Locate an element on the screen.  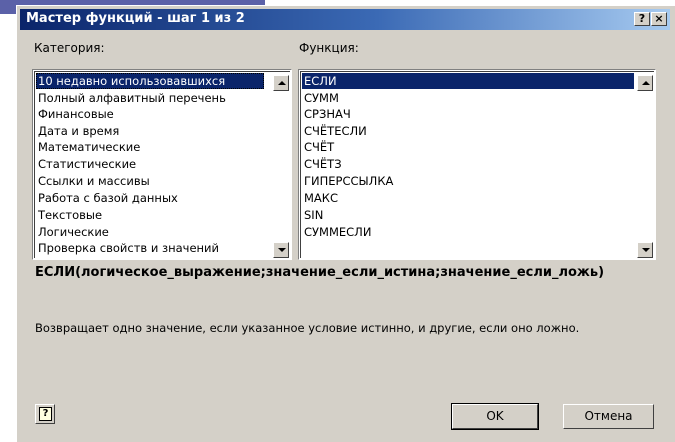
close-icon: × is located at coordinates (659, 18).